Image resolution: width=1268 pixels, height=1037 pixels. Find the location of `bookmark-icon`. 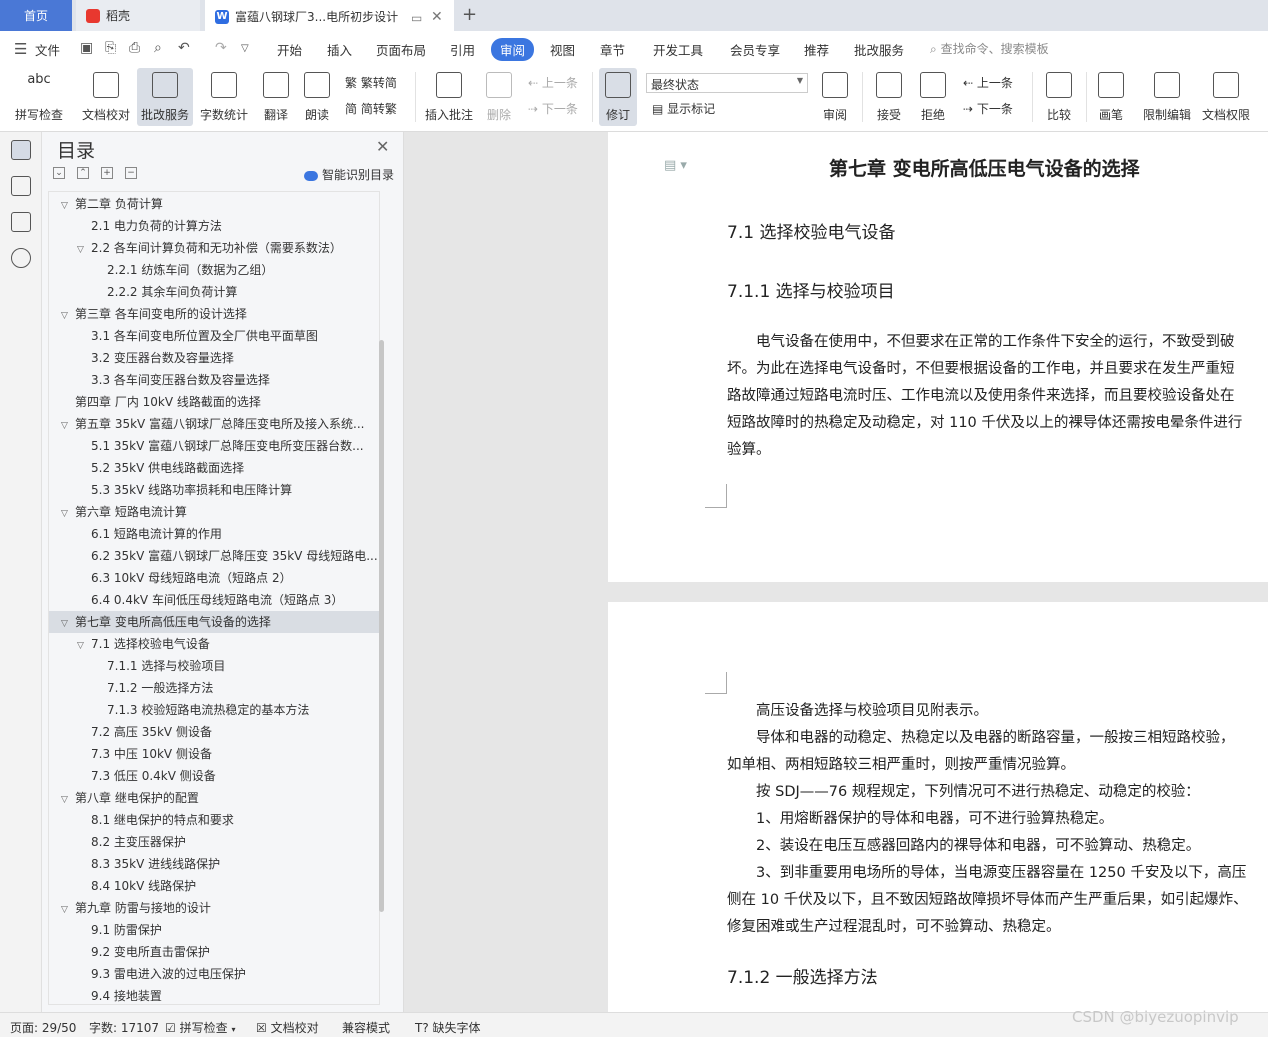

bookmark-icon is located at coordinates (21, 222).